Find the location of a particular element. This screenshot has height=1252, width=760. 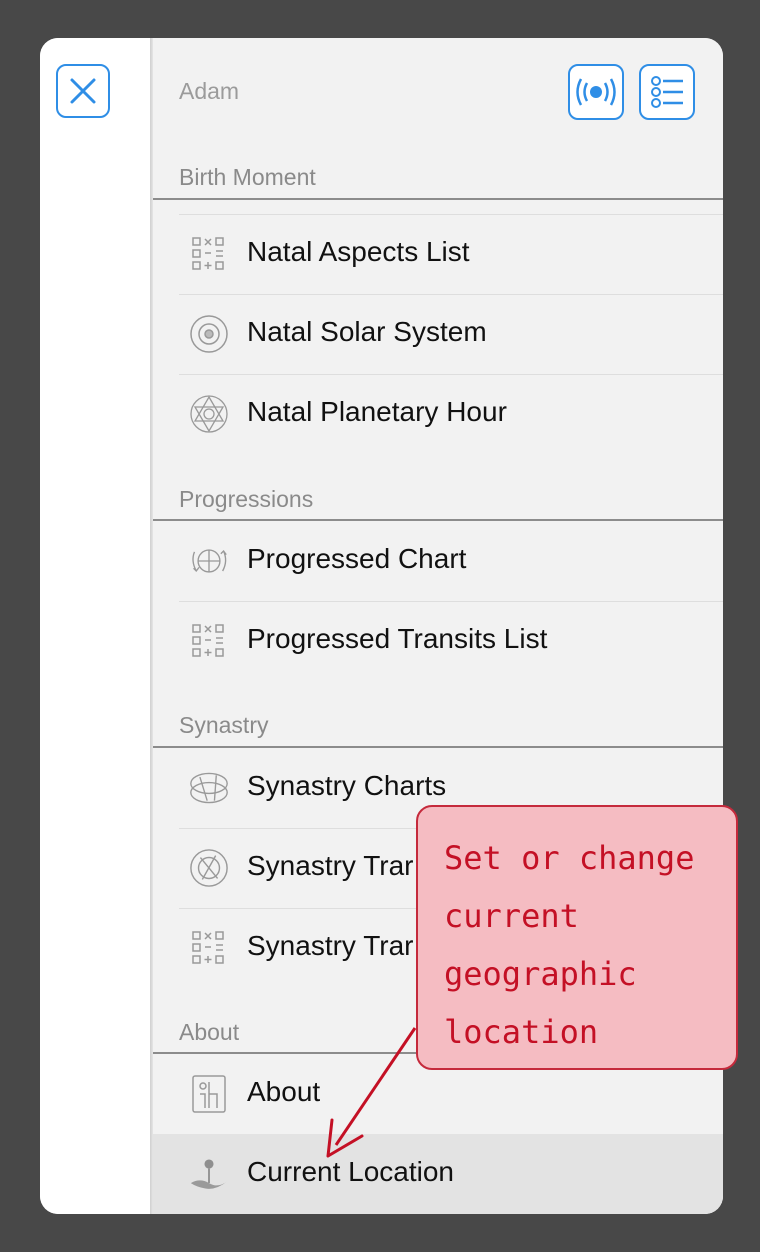

list-button is located at coordinates (667, 92).